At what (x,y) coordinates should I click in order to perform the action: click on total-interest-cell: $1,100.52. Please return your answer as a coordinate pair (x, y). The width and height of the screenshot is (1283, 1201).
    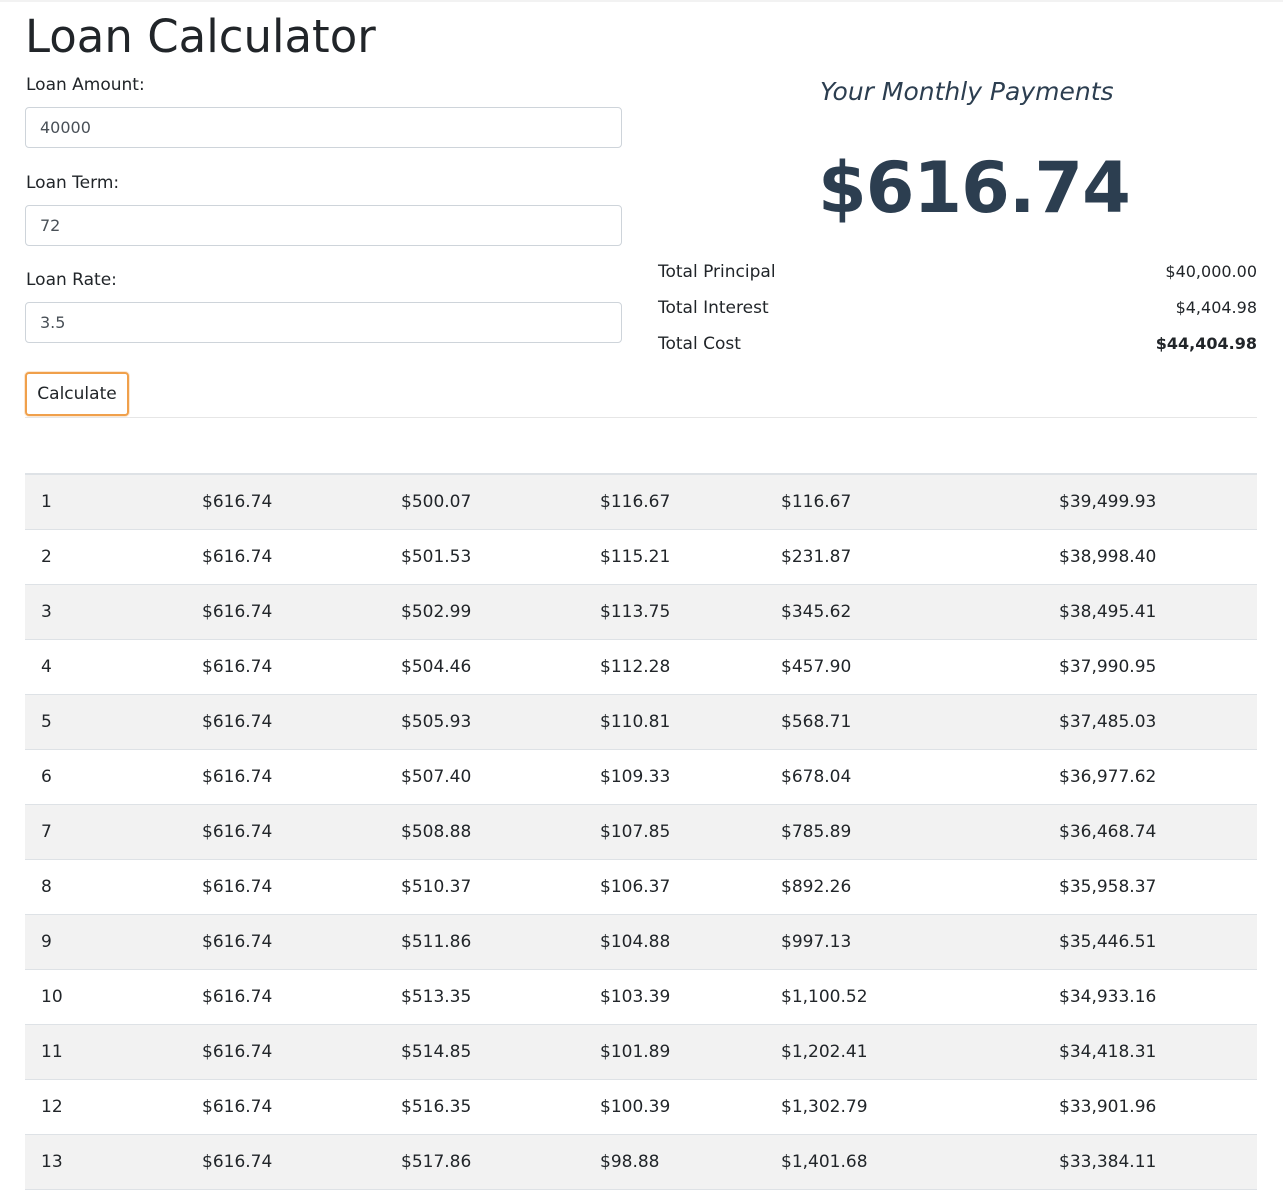
    Looking at the image, I should click on (904, 997).